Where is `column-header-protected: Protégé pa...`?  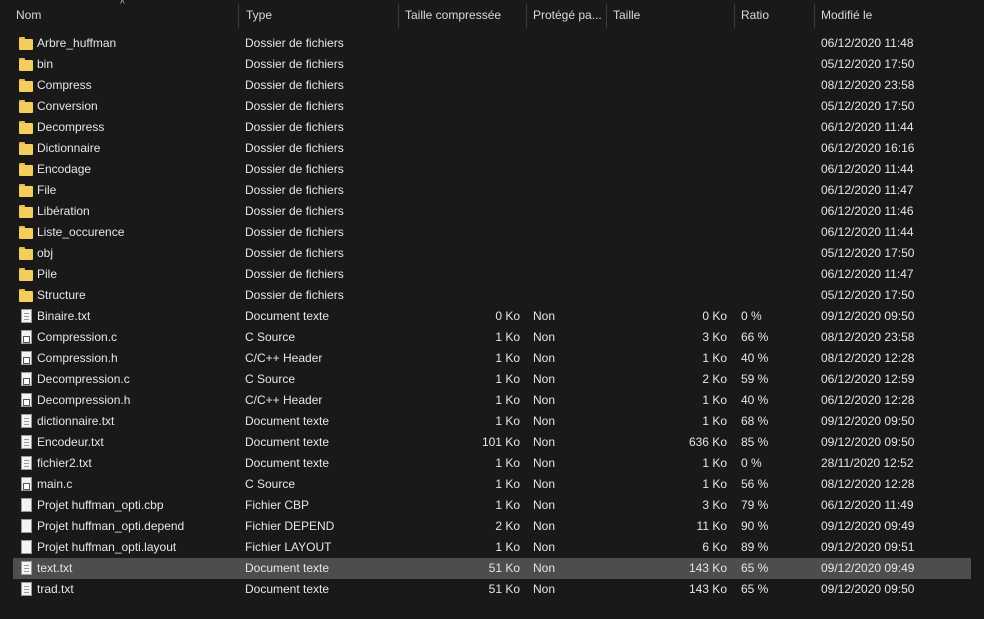 column-header-protected: Protégé pa... is located at coordinates (566, 15).